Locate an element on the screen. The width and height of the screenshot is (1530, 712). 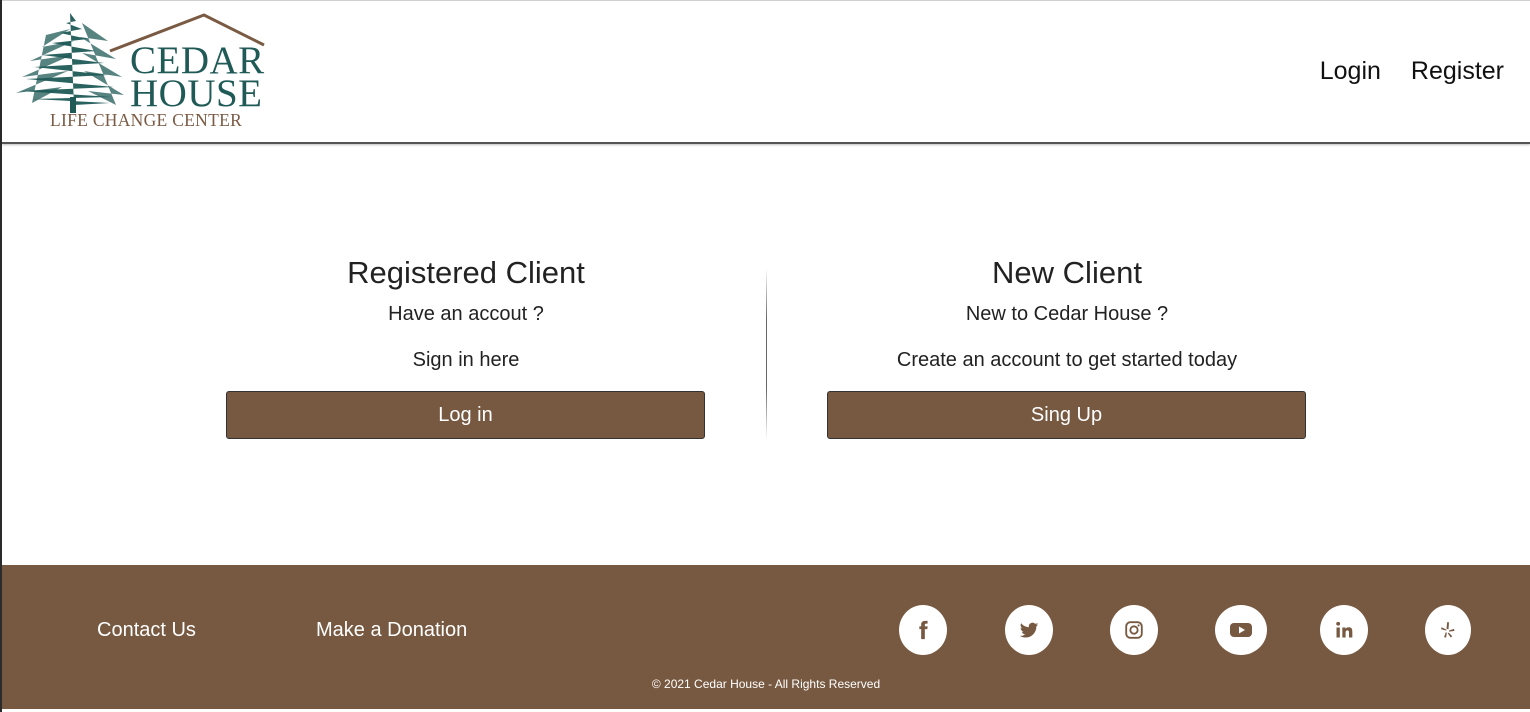
instagram-icon is located at coordinates (1134, 630).